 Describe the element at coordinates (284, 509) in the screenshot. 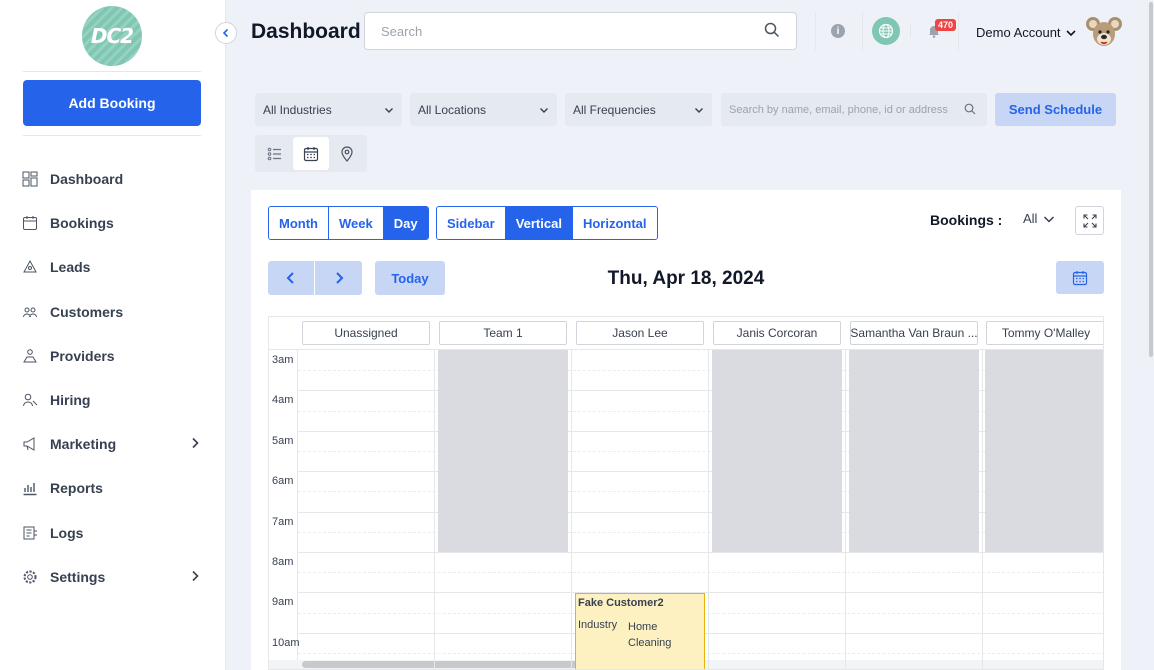

I see `time-column: 3am 4am 5am 6am 7am 8am 9am 10am` at that location.